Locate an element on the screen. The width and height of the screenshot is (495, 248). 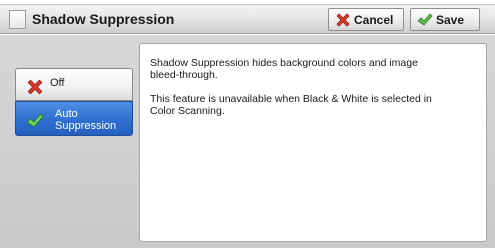
header-bar: Shadow Suppression Cancel Save is located at coordinates (247, 19).